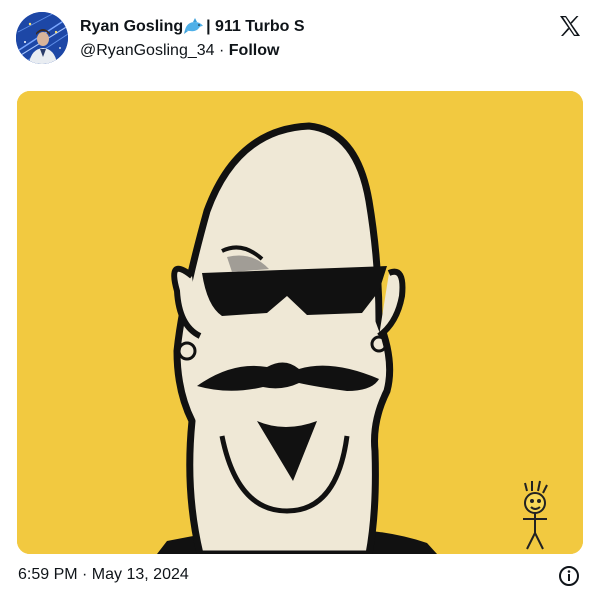 This screenshot has width=600, height=605. I want to click on avatar, so click(42, 38).